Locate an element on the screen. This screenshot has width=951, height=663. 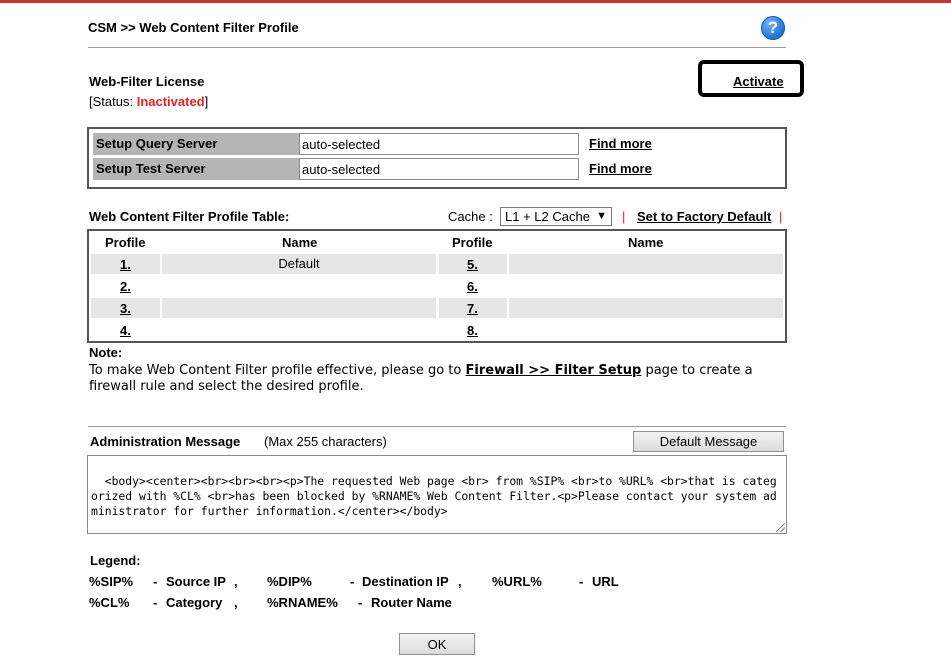
profile-link-8: 8. is located at coordinates (472, 330).